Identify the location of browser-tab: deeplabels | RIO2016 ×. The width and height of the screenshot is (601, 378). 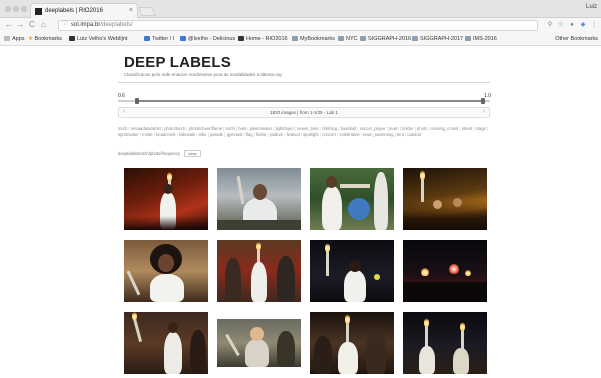
(84, 10).